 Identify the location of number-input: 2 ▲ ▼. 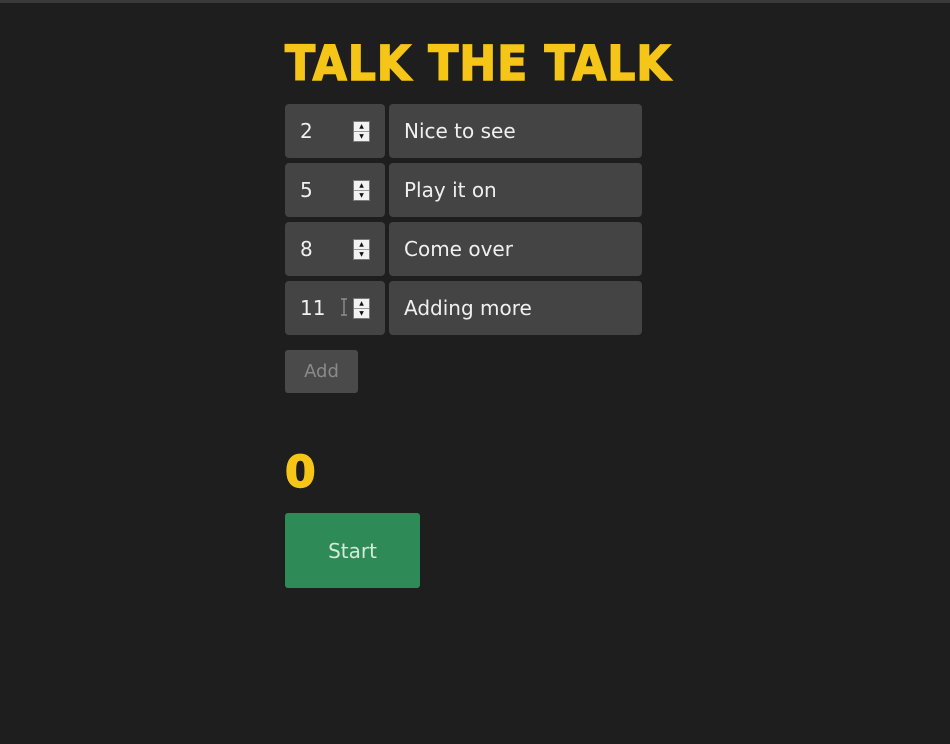
(335, 131).